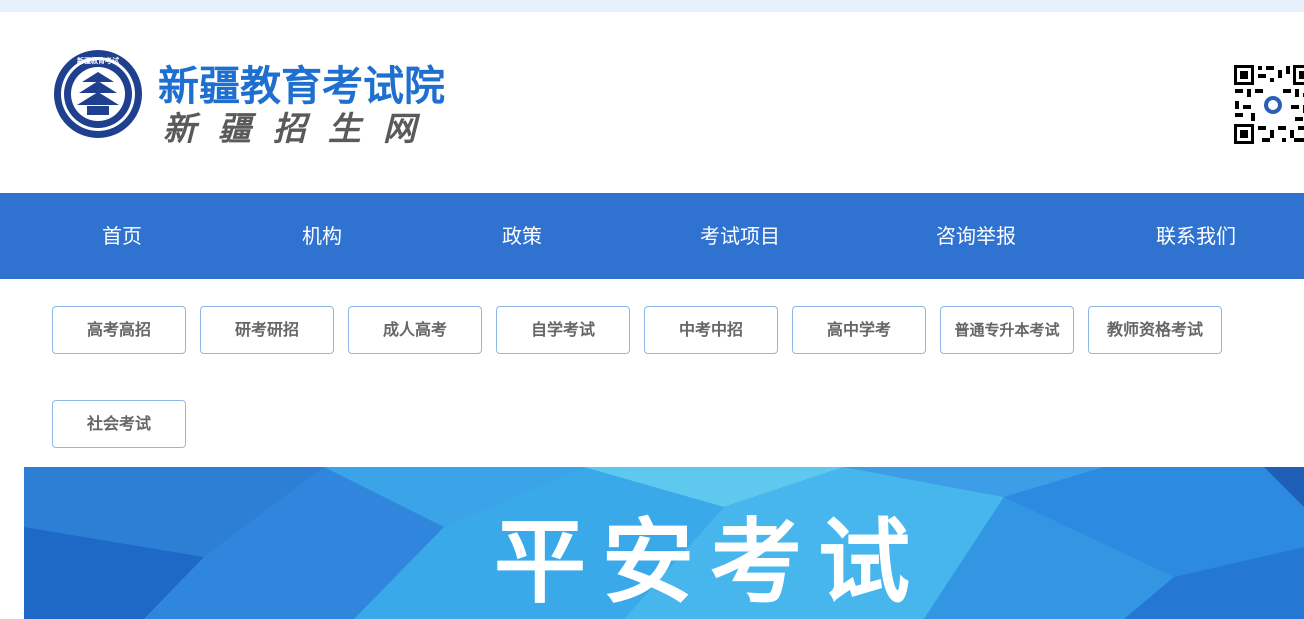 The image size is (1304, 619). I want to click on banner-title: 平安考试, so click(710, 562).